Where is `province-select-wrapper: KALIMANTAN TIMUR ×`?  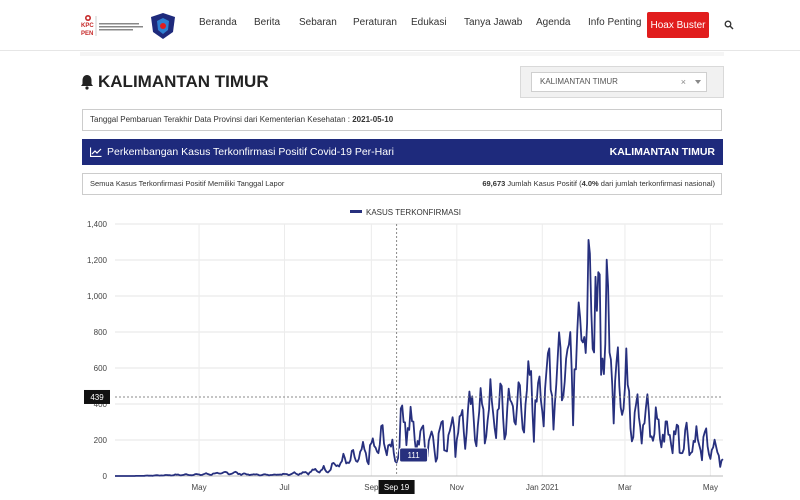 province-select-wrapper: KALIMANTAN TIMUR × is located at coordinates (622, 82).